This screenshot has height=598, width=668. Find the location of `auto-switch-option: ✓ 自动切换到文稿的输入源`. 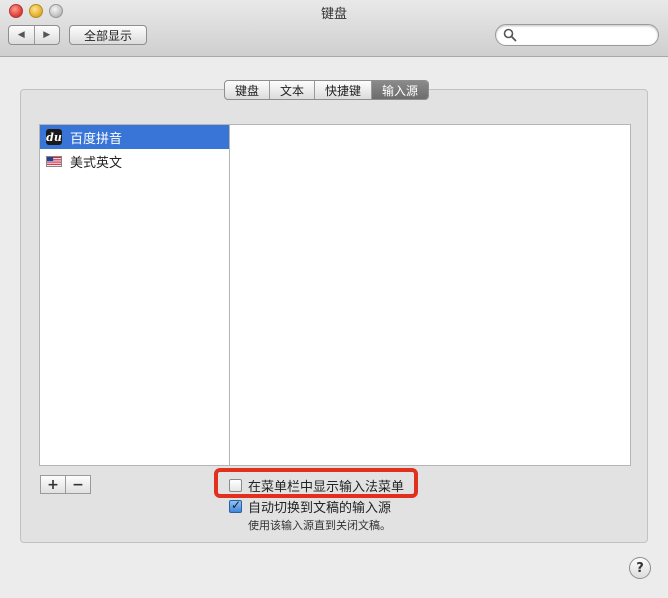

auto-switch-option: ✓ 自动切换到文稿的输入源 is located at coordinates (310, 506).